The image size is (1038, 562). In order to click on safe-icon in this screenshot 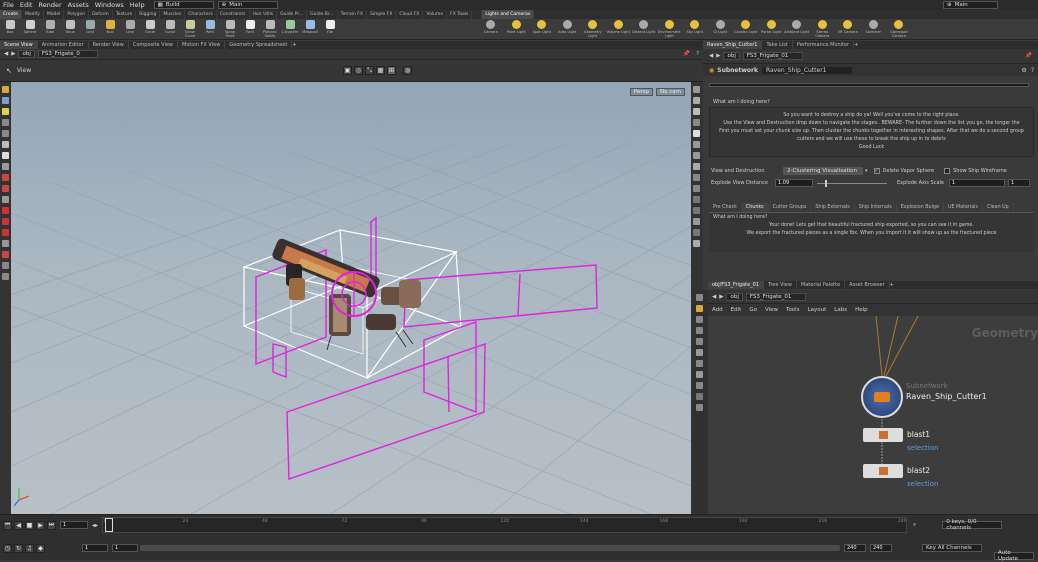, I will do `click(696, 188)`.